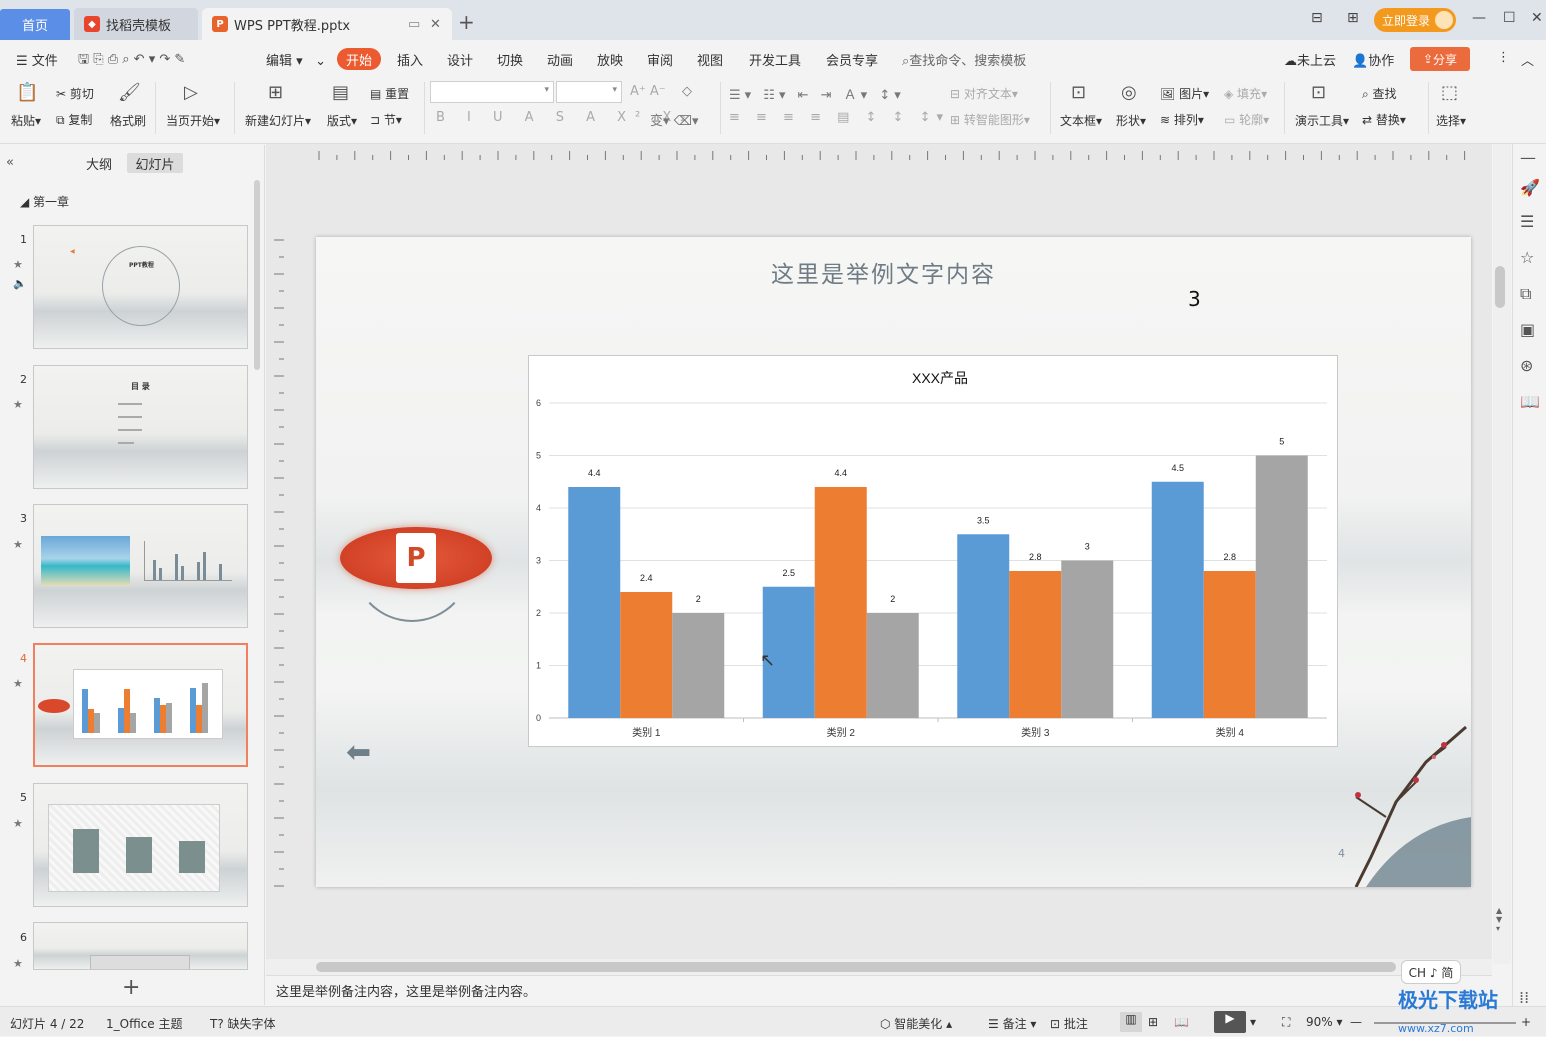 The height and width of the screenshot is (1037, 1546). I want to click on scroll-arrows-icon: ▲ ▼ ▾, so click(1499, 919).